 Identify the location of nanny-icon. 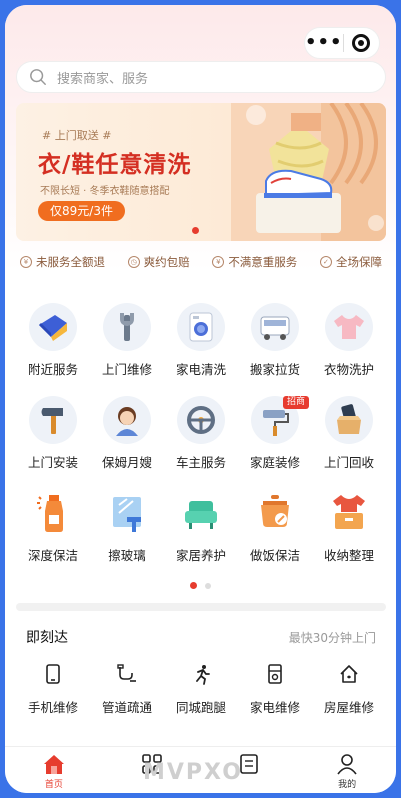
(127, 420).